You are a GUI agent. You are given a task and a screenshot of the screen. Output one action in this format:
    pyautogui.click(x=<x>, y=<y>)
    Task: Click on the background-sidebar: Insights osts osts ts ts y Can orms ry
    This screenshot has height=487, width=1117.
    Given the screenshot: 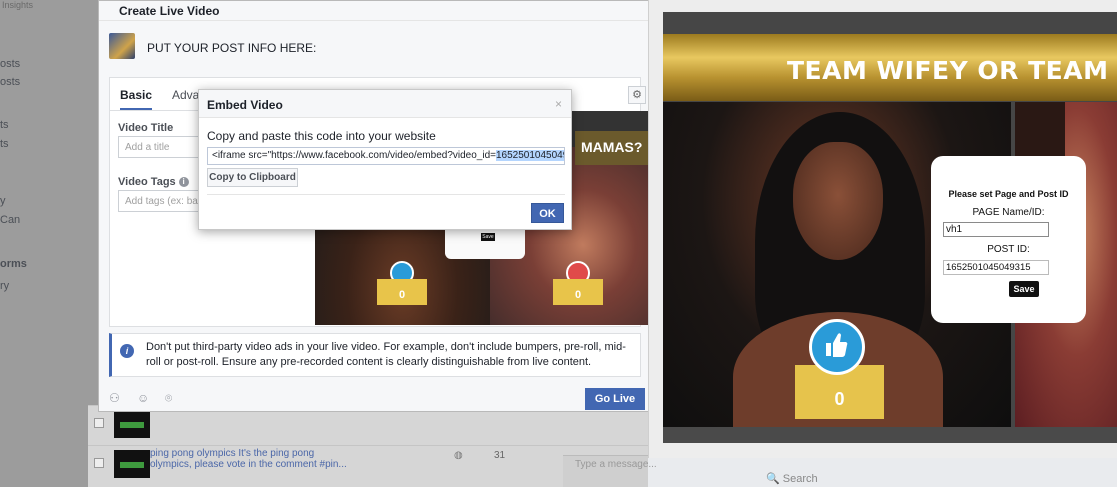 What is the action you would take?
    pyautogui.click(x=49, y=243)
    